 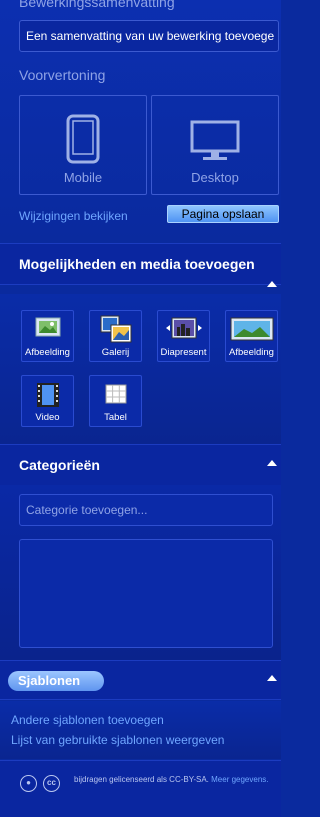 I want to click on slideshow-icon, so click(x=183, y=328).